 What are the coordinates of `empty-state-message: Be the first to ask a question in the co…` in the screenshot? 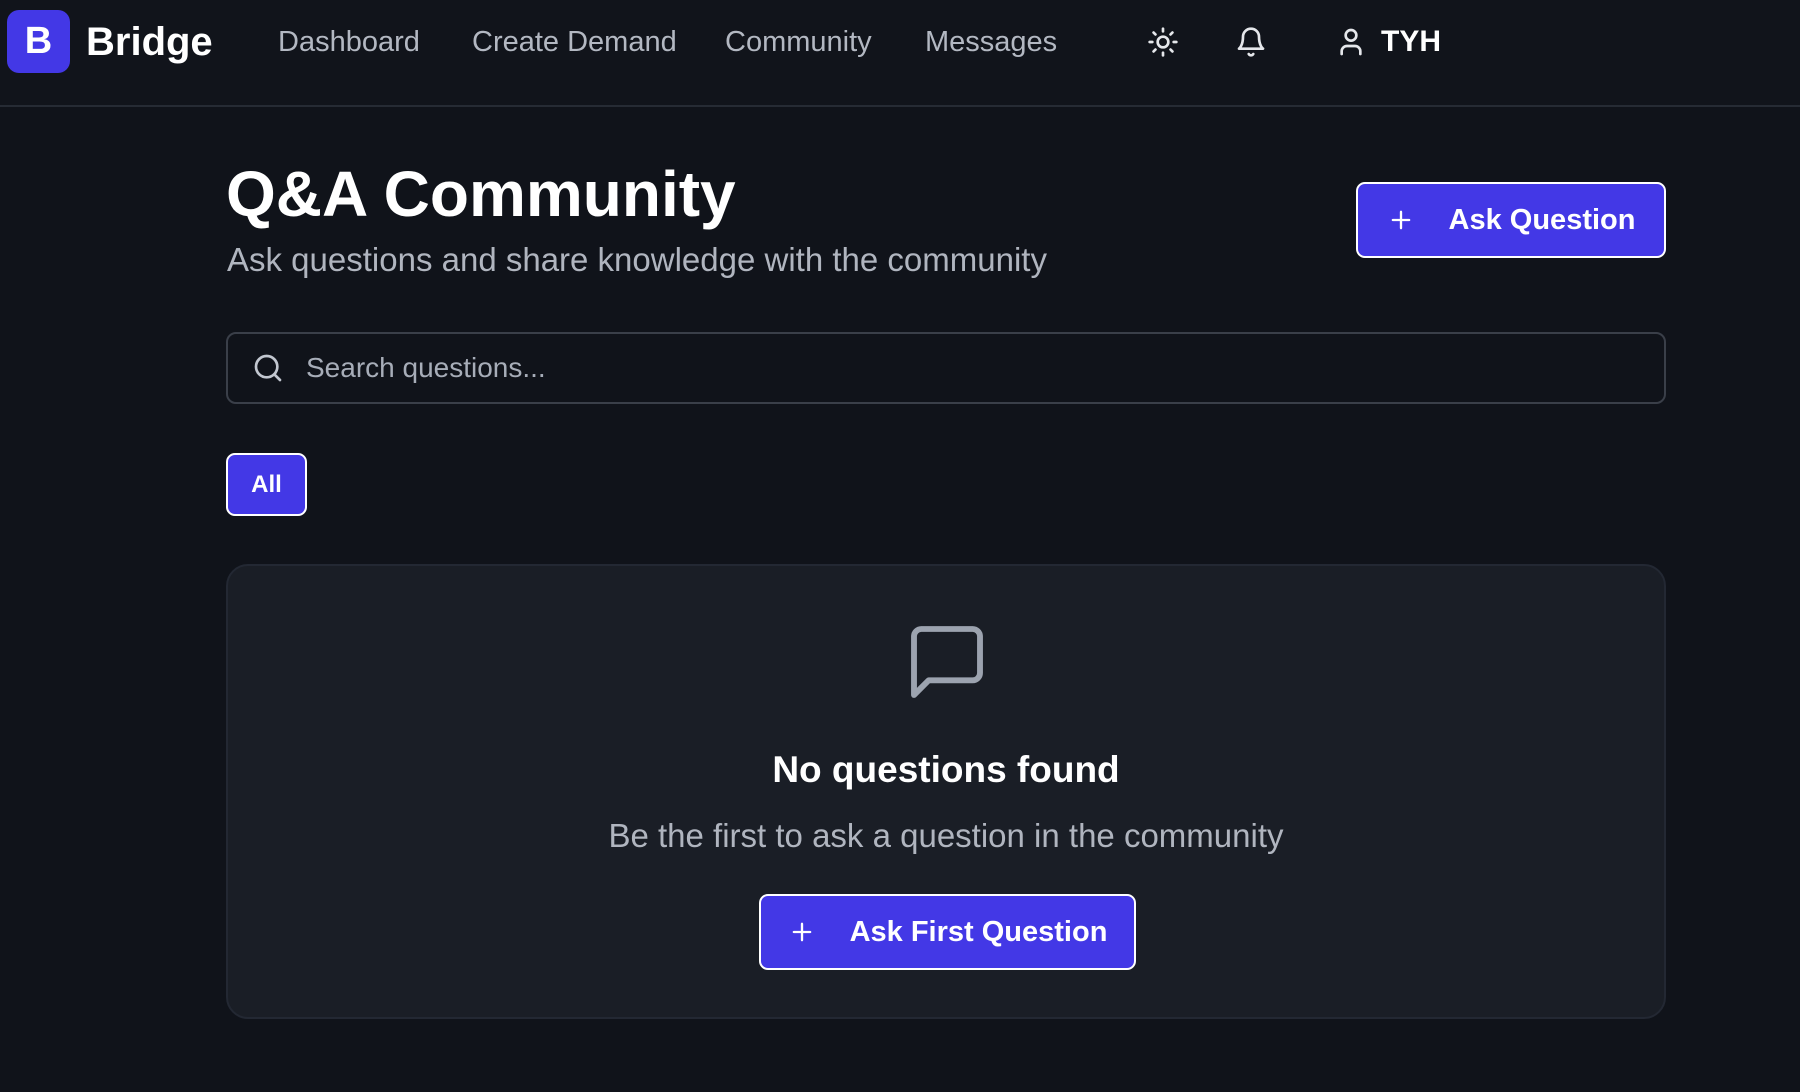 It's located at (946, 835).